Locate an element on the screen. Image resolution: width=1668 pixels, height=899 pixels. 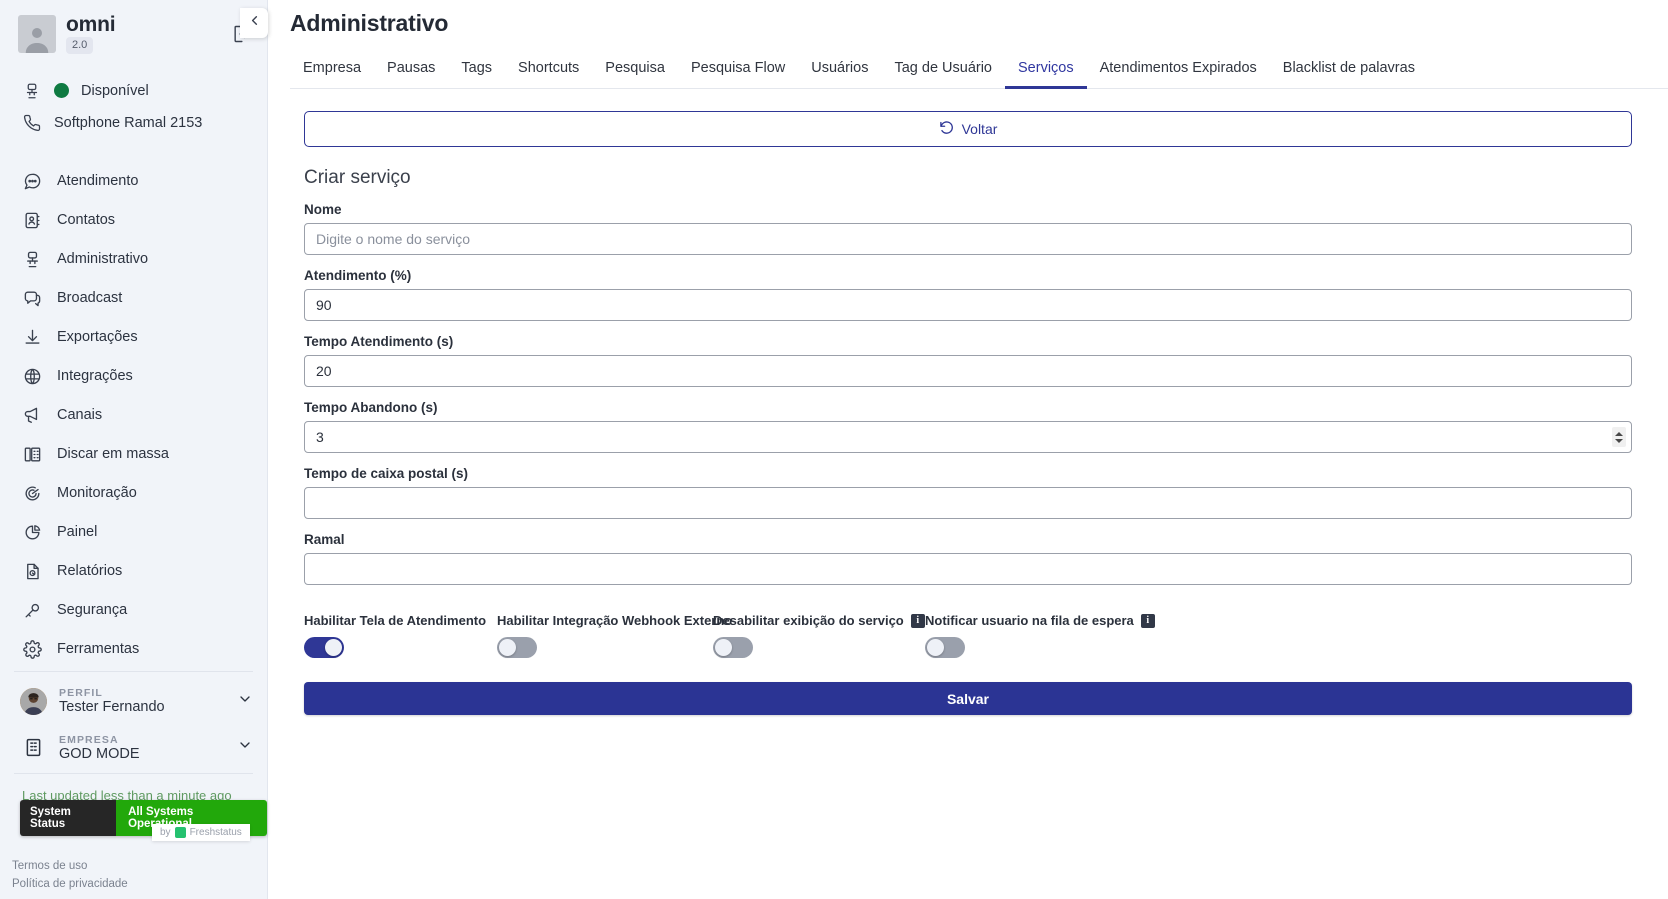
agent-status-row: Disponível is located at coordinates (136, 91).